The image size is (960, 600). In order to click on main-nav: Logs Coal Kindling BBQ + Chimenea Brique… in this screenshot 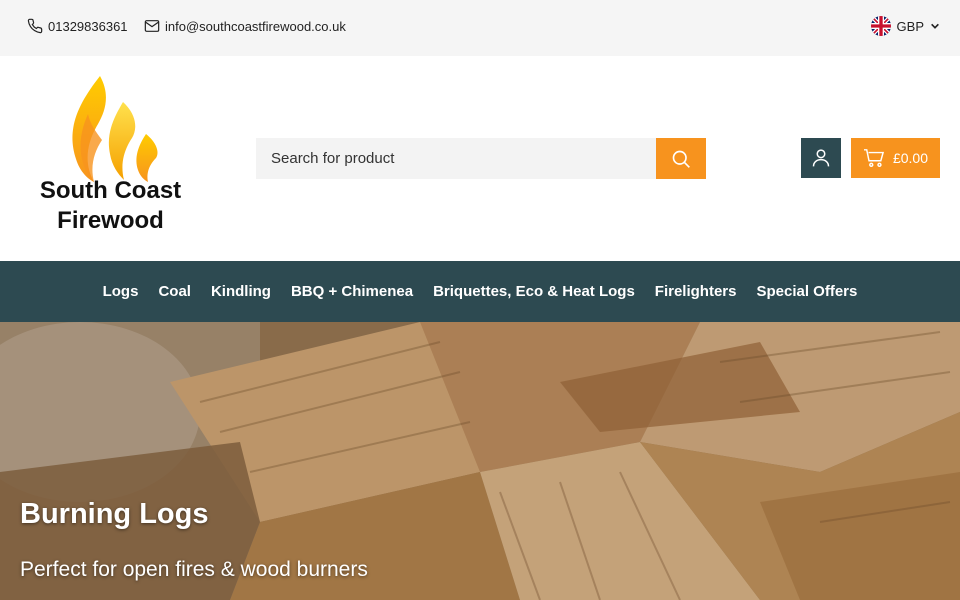, I will do `click(480, 291)`.